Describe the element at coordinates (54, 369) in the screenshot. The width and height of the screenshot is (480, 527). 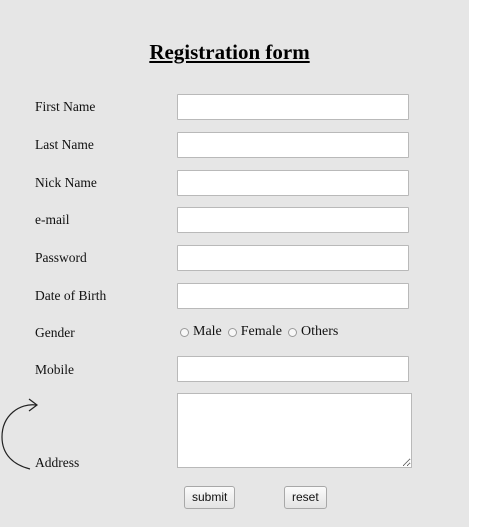
I see `mobile-label: Mobile` at that location.